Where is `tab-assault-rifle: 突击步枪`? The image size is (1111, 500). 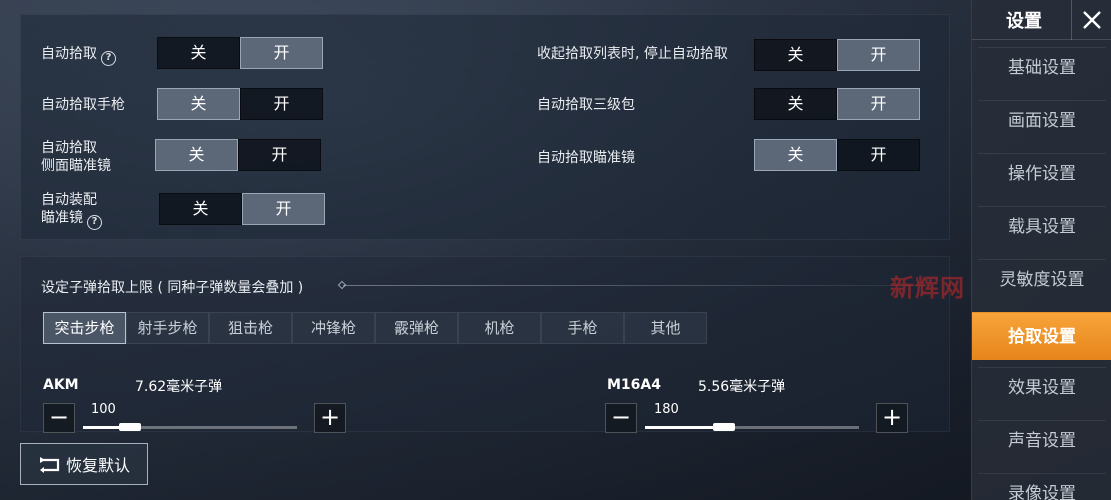 tab-assault-rifle: 突击步枪 is located at coordinates (84, 328).